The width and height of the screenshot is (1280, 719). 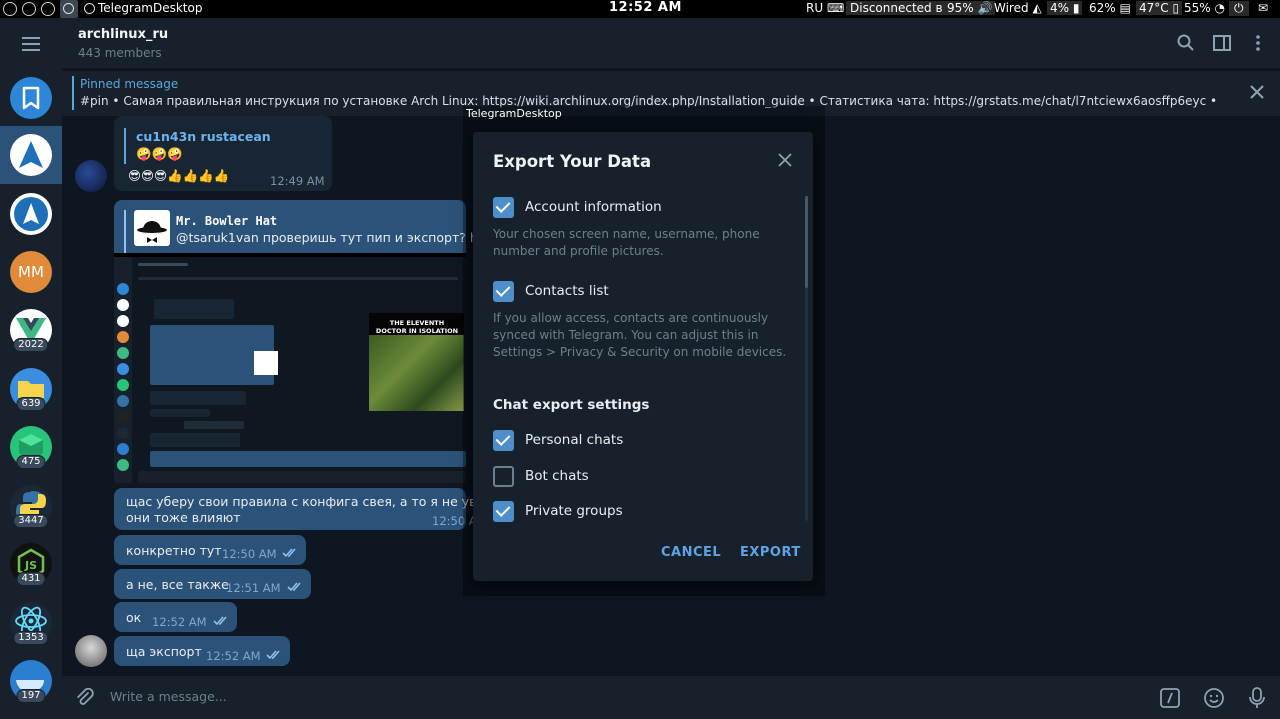 I want to click on arch-logo-icon, so click(x=31, y=214).